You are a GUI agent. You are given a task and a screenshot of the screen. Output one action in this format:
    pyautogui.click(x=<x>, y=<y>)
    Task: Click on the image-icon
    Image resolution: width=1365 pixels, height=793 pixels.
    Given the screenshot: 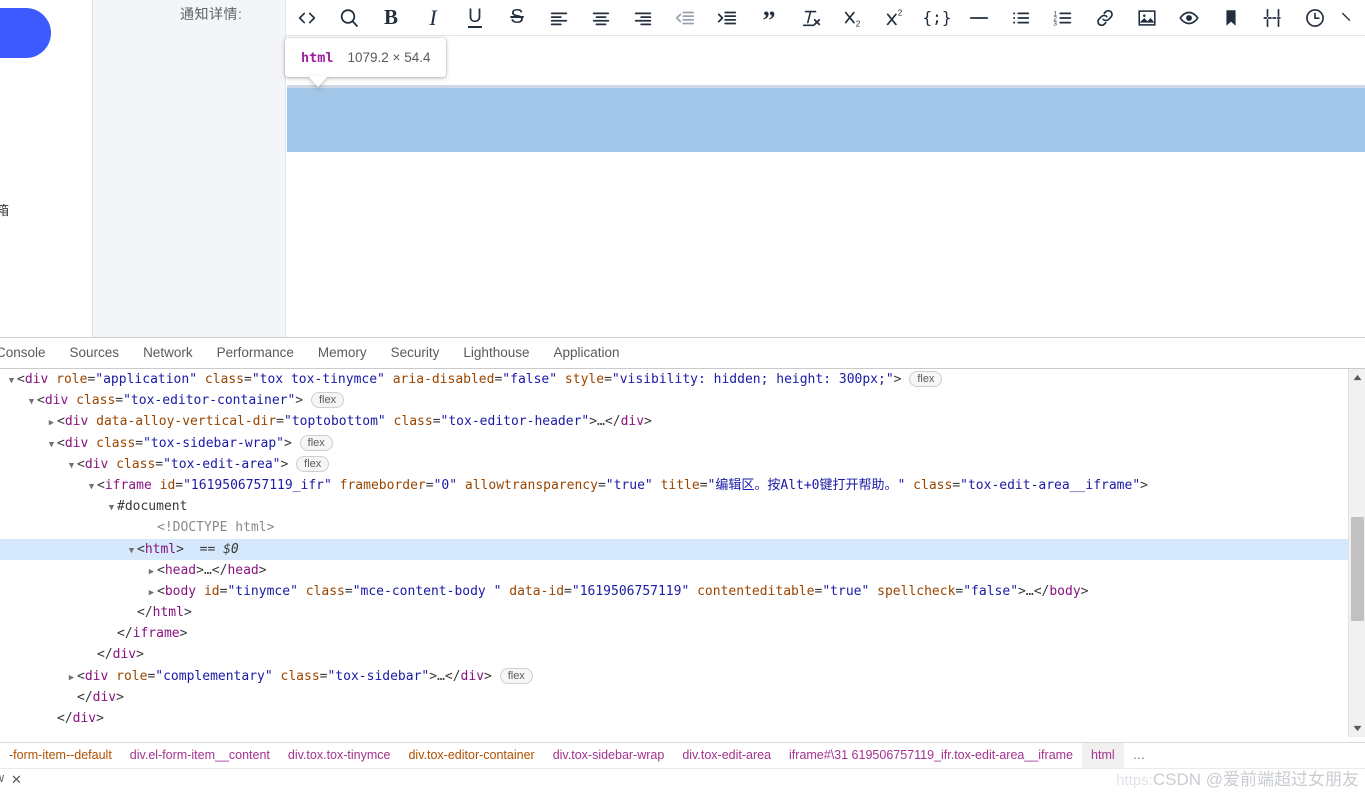 What is the action you would take?
    pyautogui.click(x=1147, y=18)
    